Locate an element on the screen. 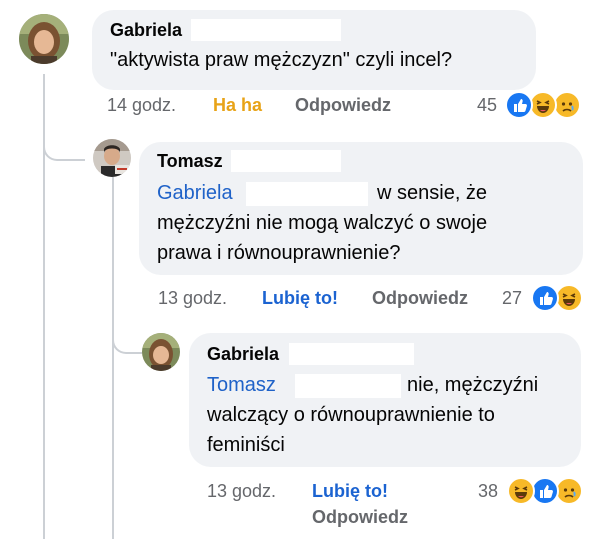 The width and height of the screenshot is (600, 539). comment-text: "aktywista praw mężczyzn" czyli incel? is located at coordinates (281, 60).